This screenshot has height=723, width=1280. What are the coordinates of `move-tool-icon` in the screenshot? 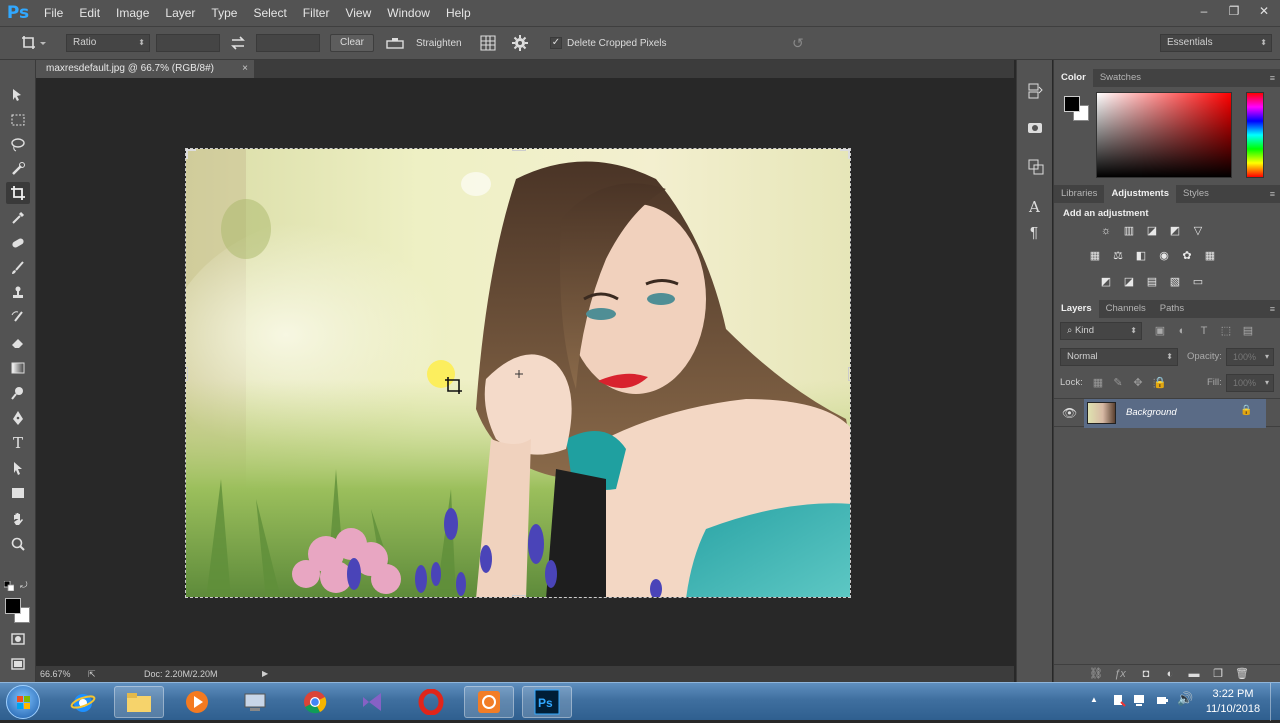 It's located at (18, 95).